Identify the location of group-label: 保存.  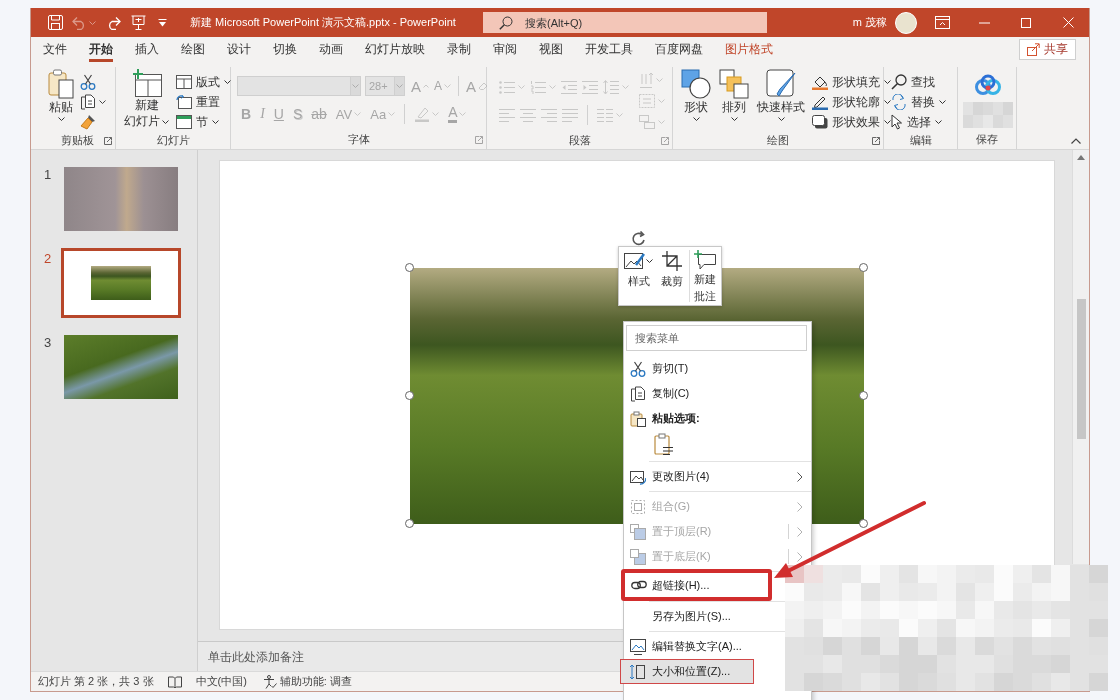
(987, 139).